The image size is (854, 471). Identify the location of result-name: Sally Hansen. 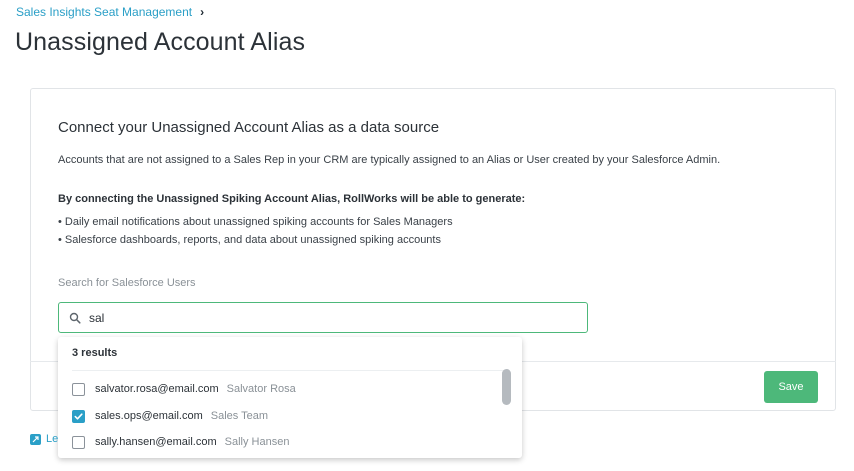
(257, 442).